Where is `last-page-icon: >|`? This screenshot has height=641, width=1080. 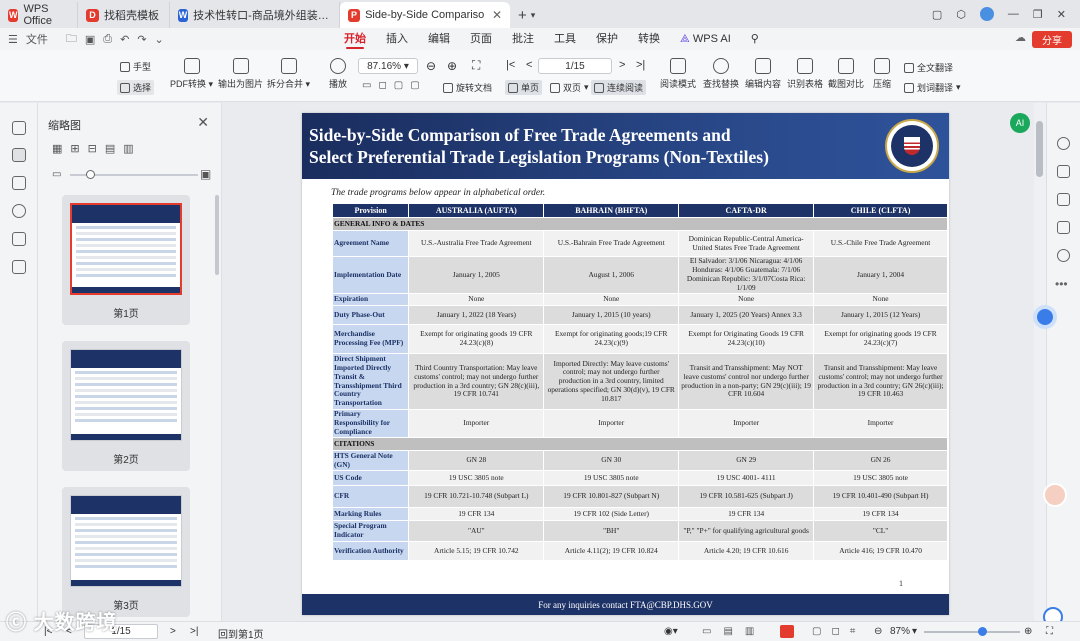
last-page-icon: >| is located at coordinates (640, 65).